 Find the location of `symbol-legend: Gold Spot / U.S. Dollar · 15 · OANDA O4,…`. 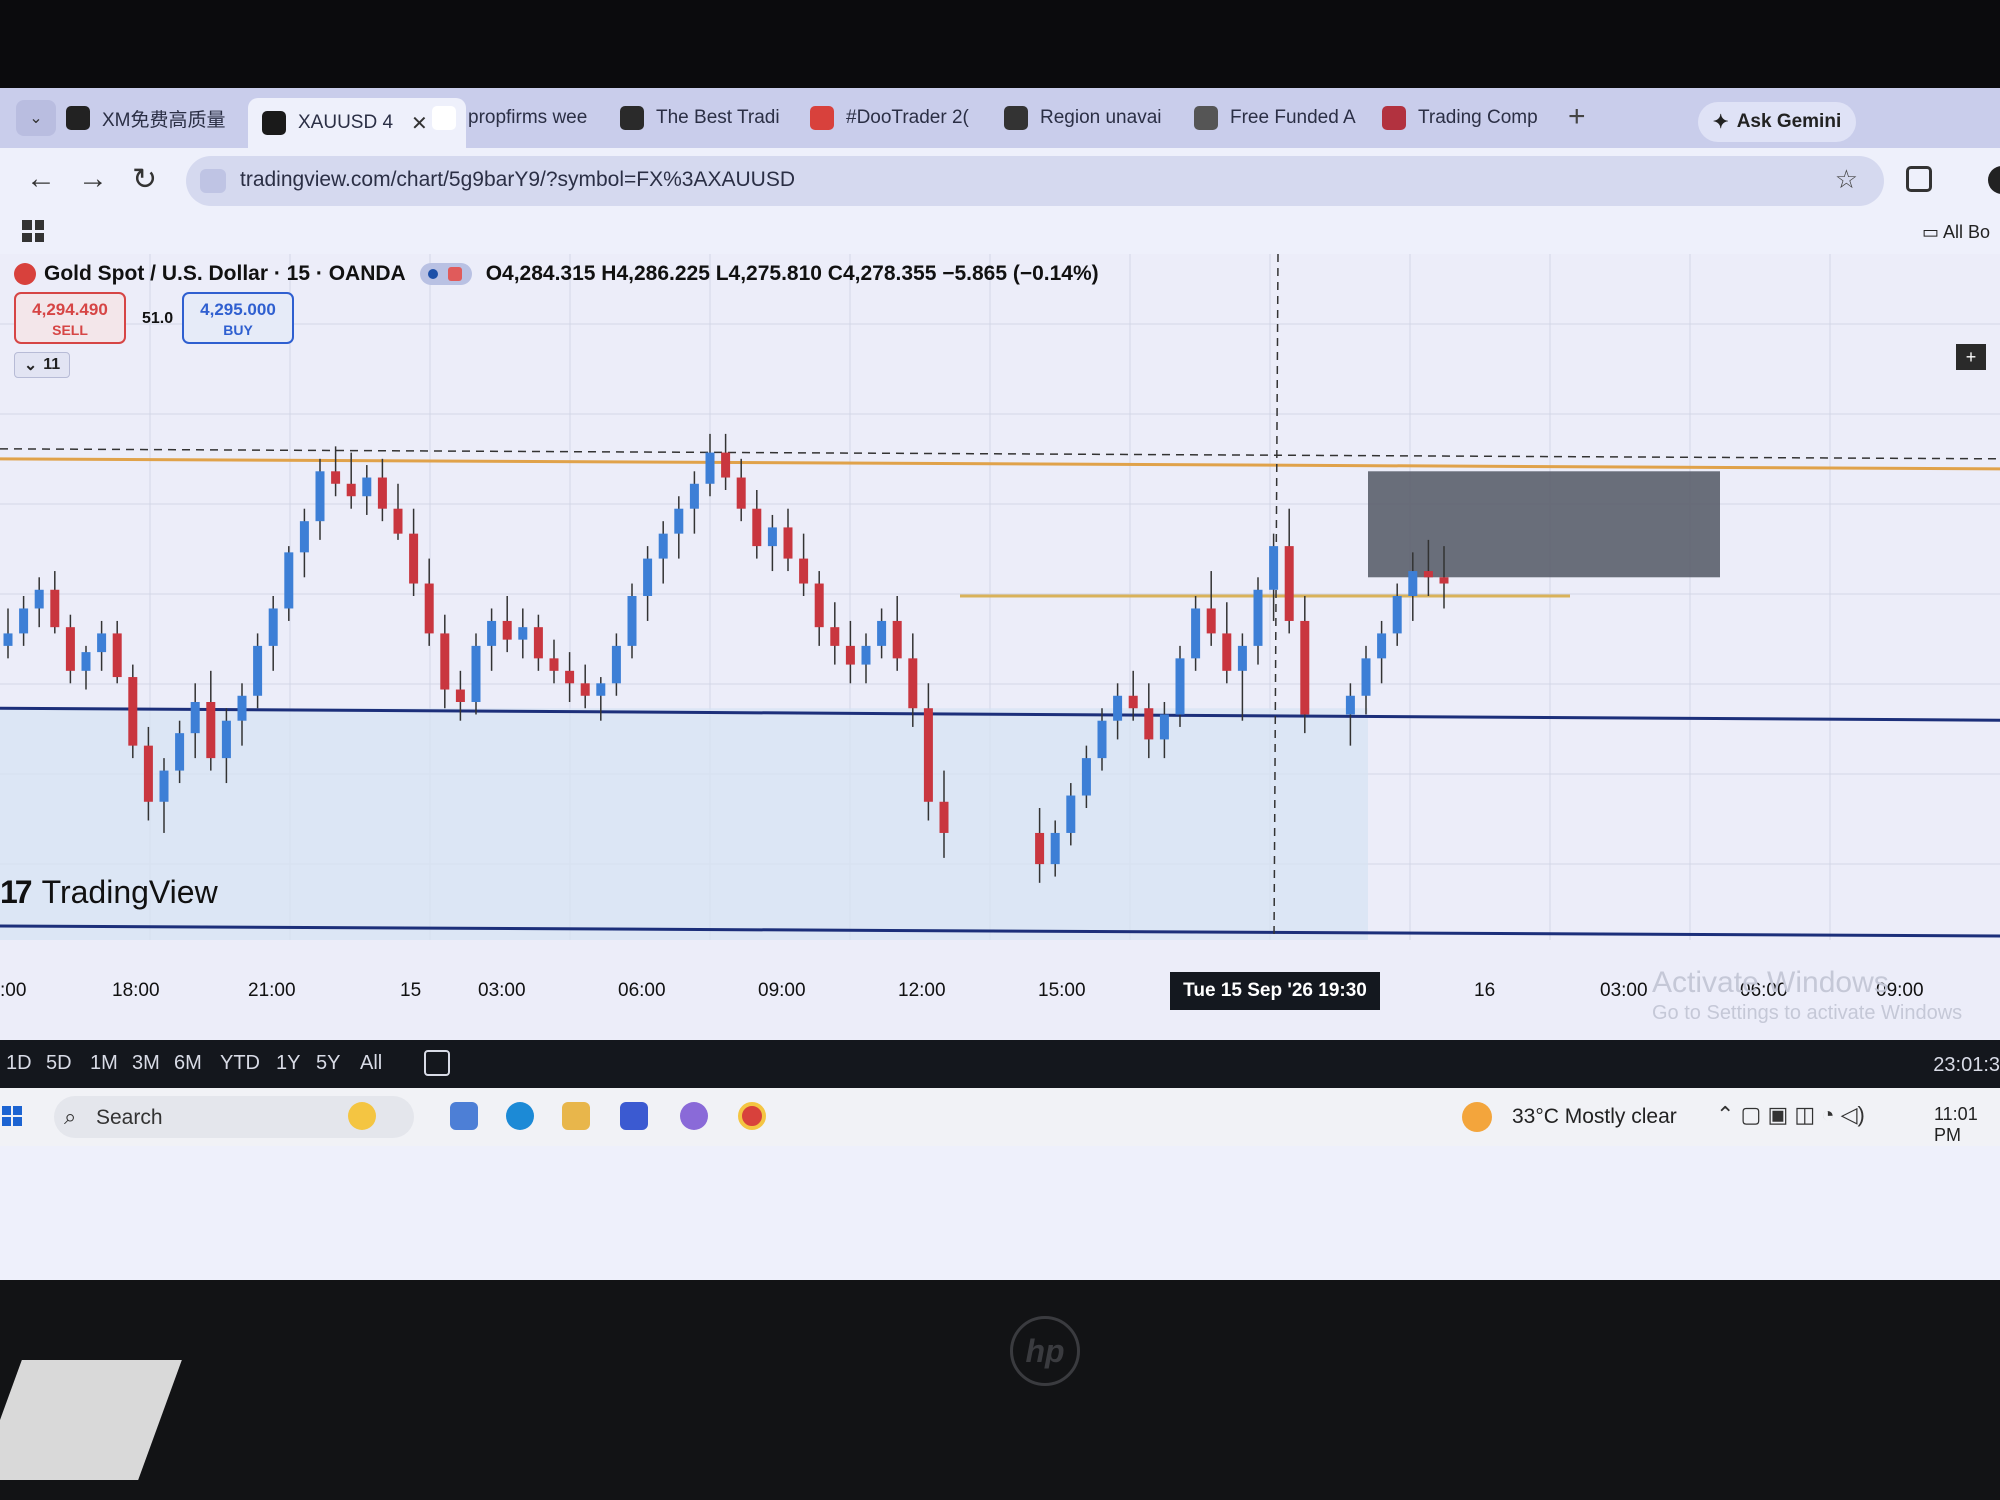

symbol-legend: Gold Spot / U.S. Dollar · 15 · OANDA O4,… is located at coordinates (556, 274).